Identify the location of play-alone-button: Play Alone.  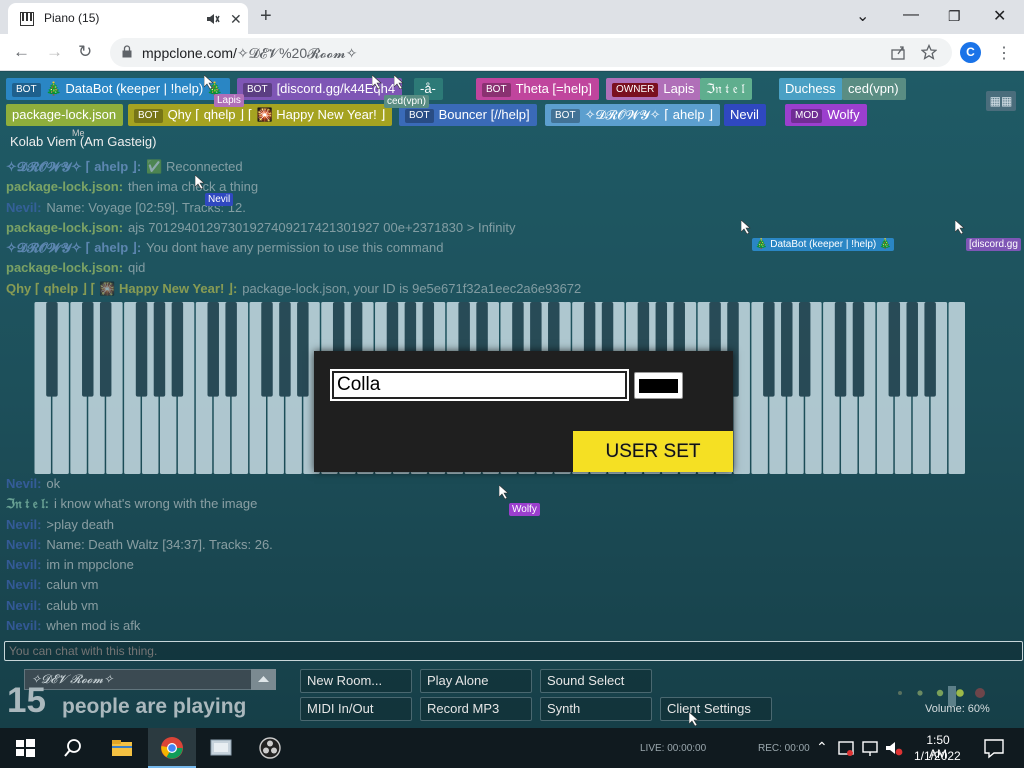
(476, 681).